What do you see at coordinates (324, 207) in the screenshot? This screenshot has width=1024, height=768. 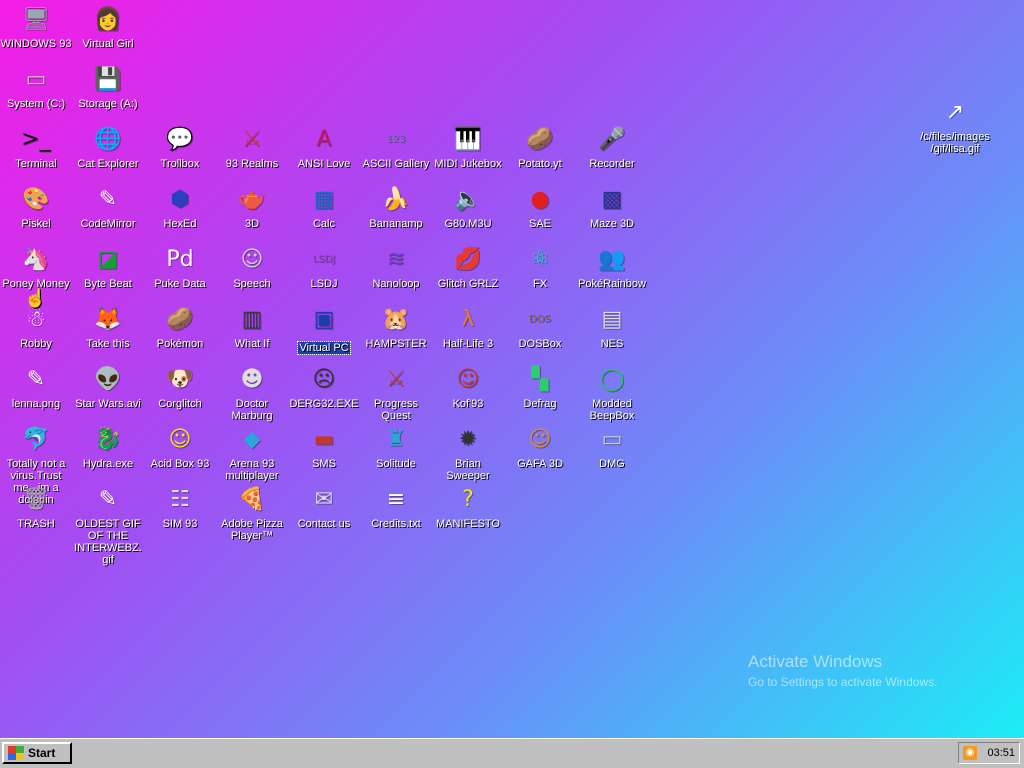 I see `desktop-icon-calc: ▦ Calc` at bounding box center [324, 207].